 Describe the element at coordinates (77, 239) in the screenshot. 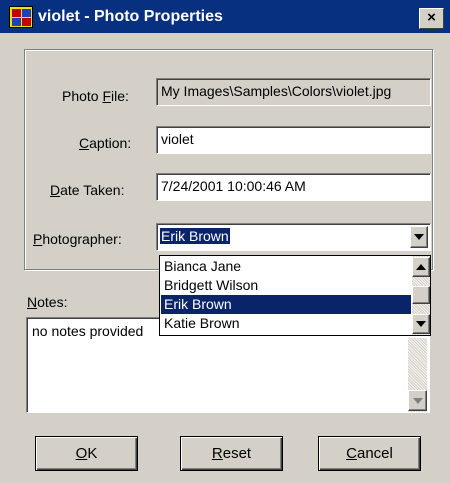

I see `photographer-label: Photographer:` at that location.